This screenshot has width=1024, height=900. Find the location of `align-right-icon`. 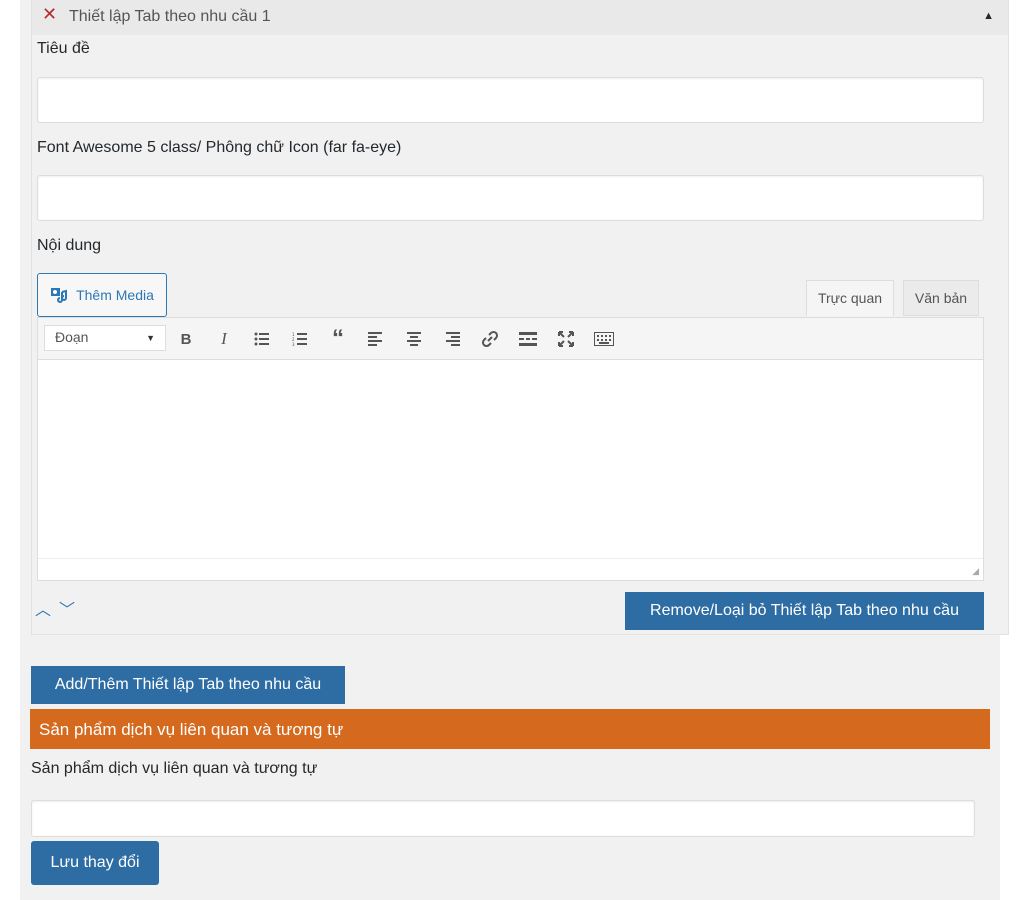

align-right-icon is located at coordinates (452, 339).